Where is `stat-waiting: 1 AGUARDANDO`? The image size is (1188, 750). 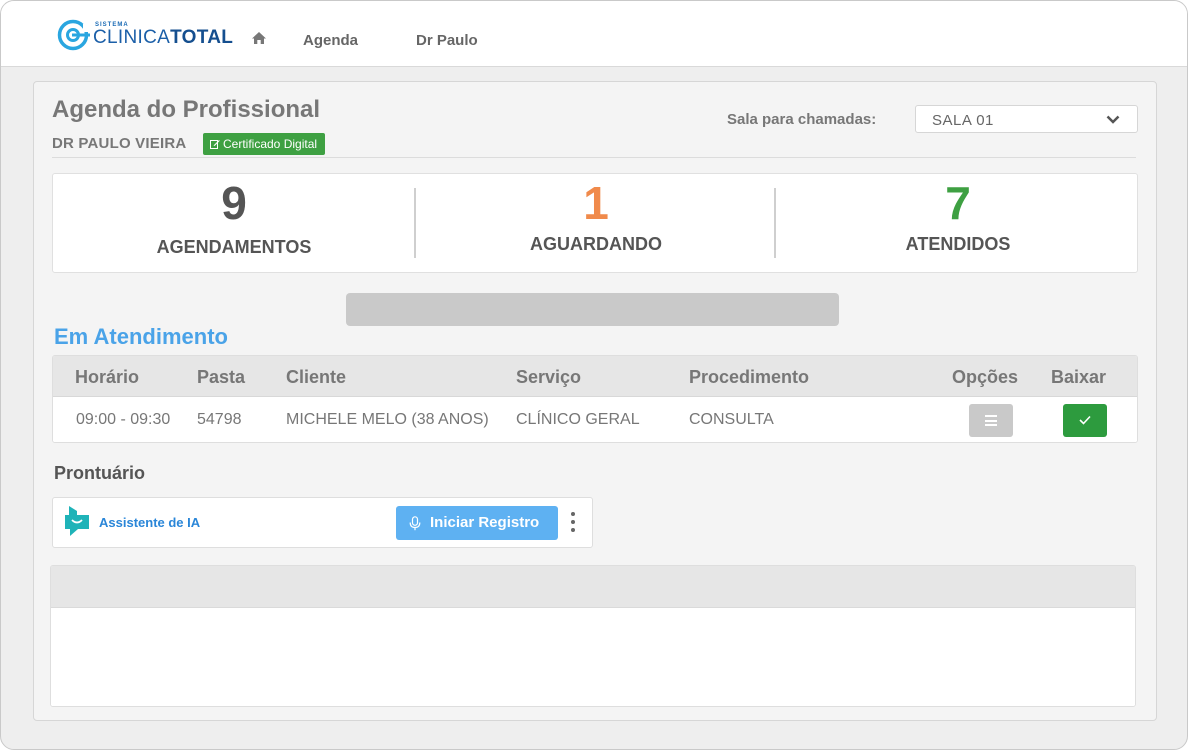
stat-waiting: 1 AGUARDANDO is located at coordinates (596, 223).